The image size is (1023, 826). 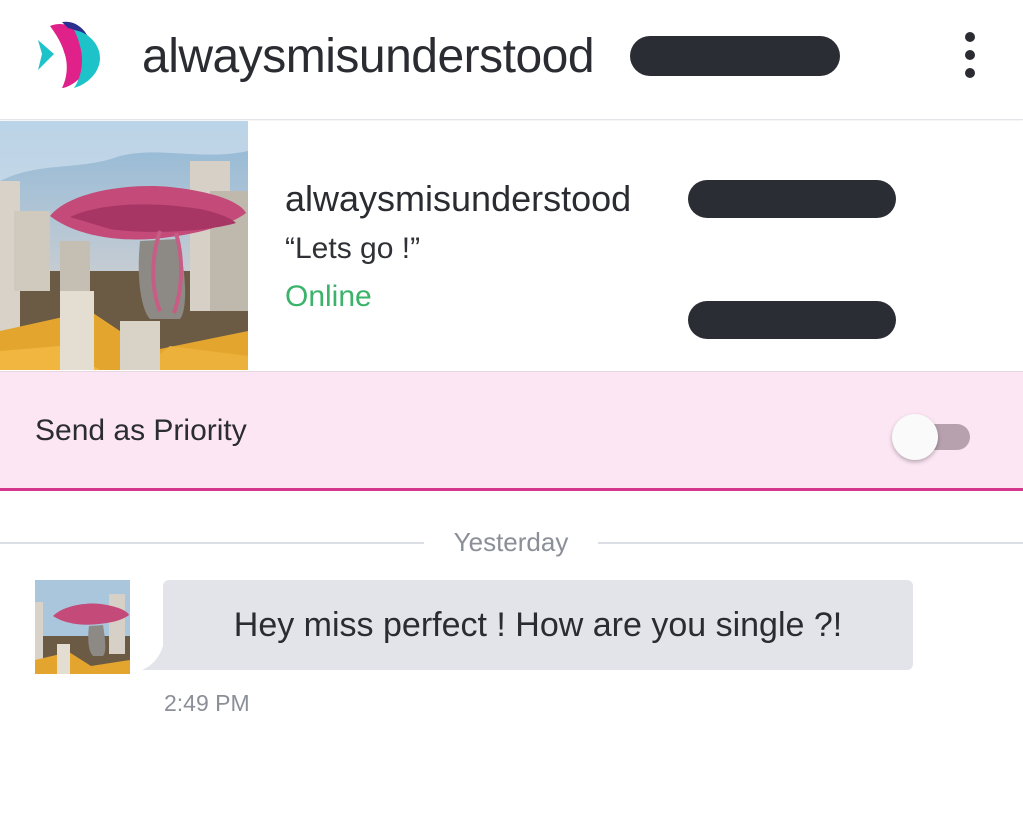 I want to click on priority-toggle, so click(x=932, y=437).